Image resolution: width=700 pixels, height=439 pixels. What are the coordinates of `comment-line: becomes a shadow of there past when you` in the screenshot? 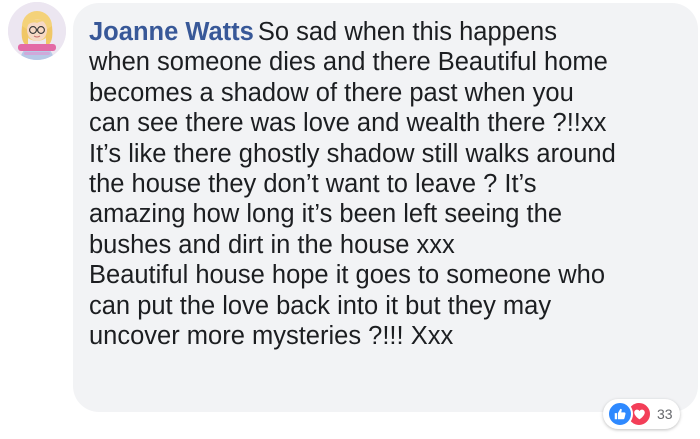 It's located at (331, 92).